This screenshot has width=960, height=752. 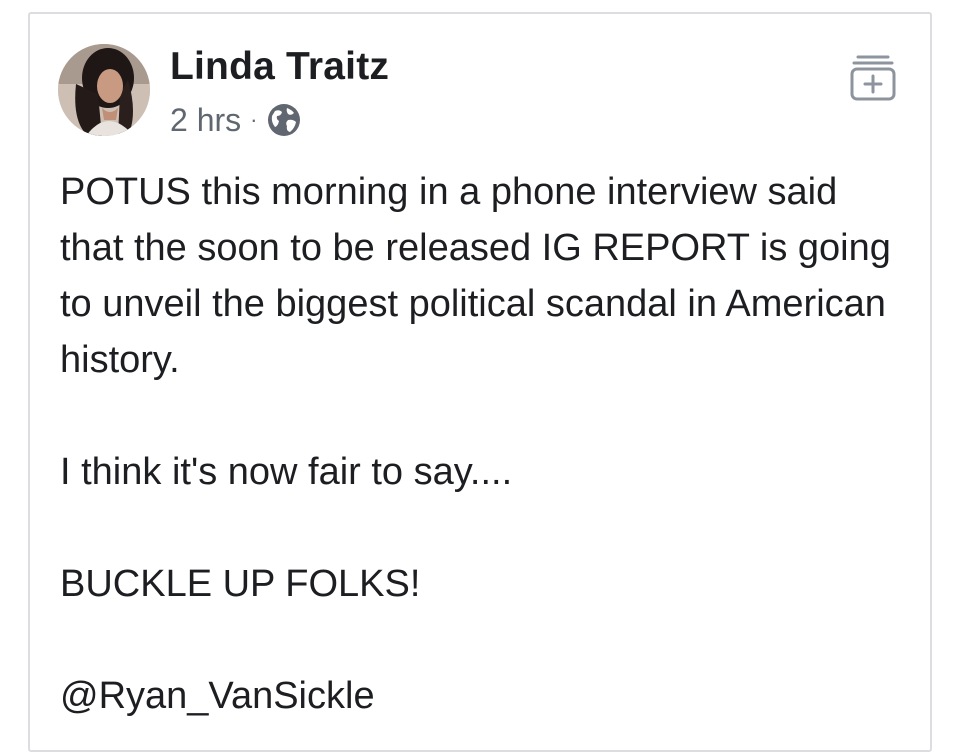 I want to click on profile-photo, so click(x=104, y=90).